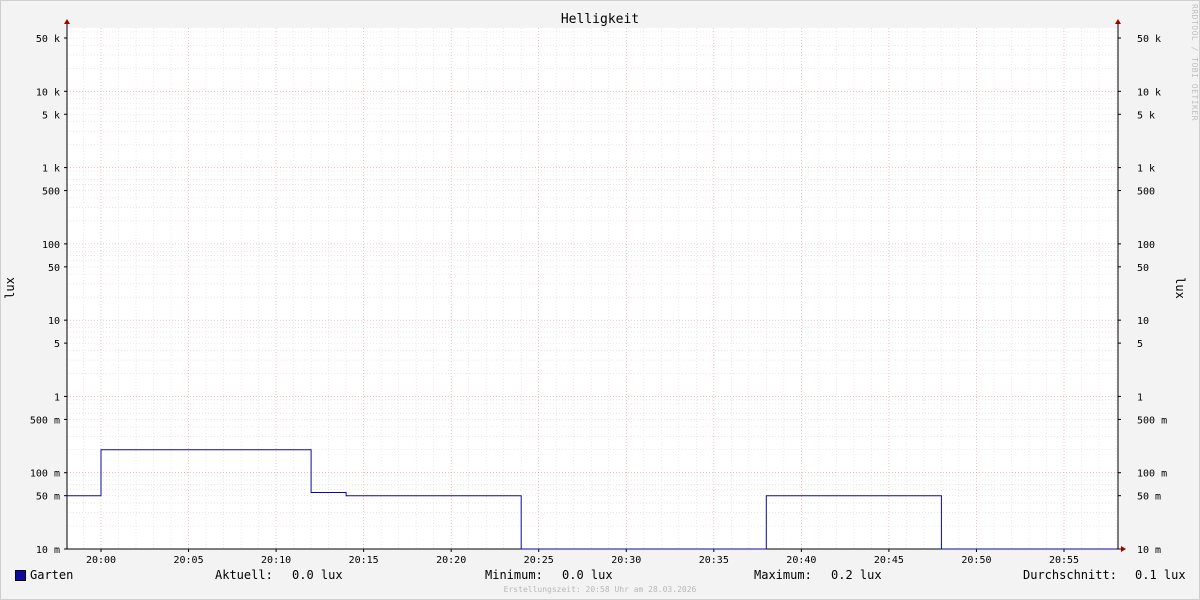 Image resolution: width=1200 pixels, height=600 pixels. What do you see at coordinates (514, 575) in the screenshot?
I see `legend-min-label: Minimum:` at bounding box center [514, 575].